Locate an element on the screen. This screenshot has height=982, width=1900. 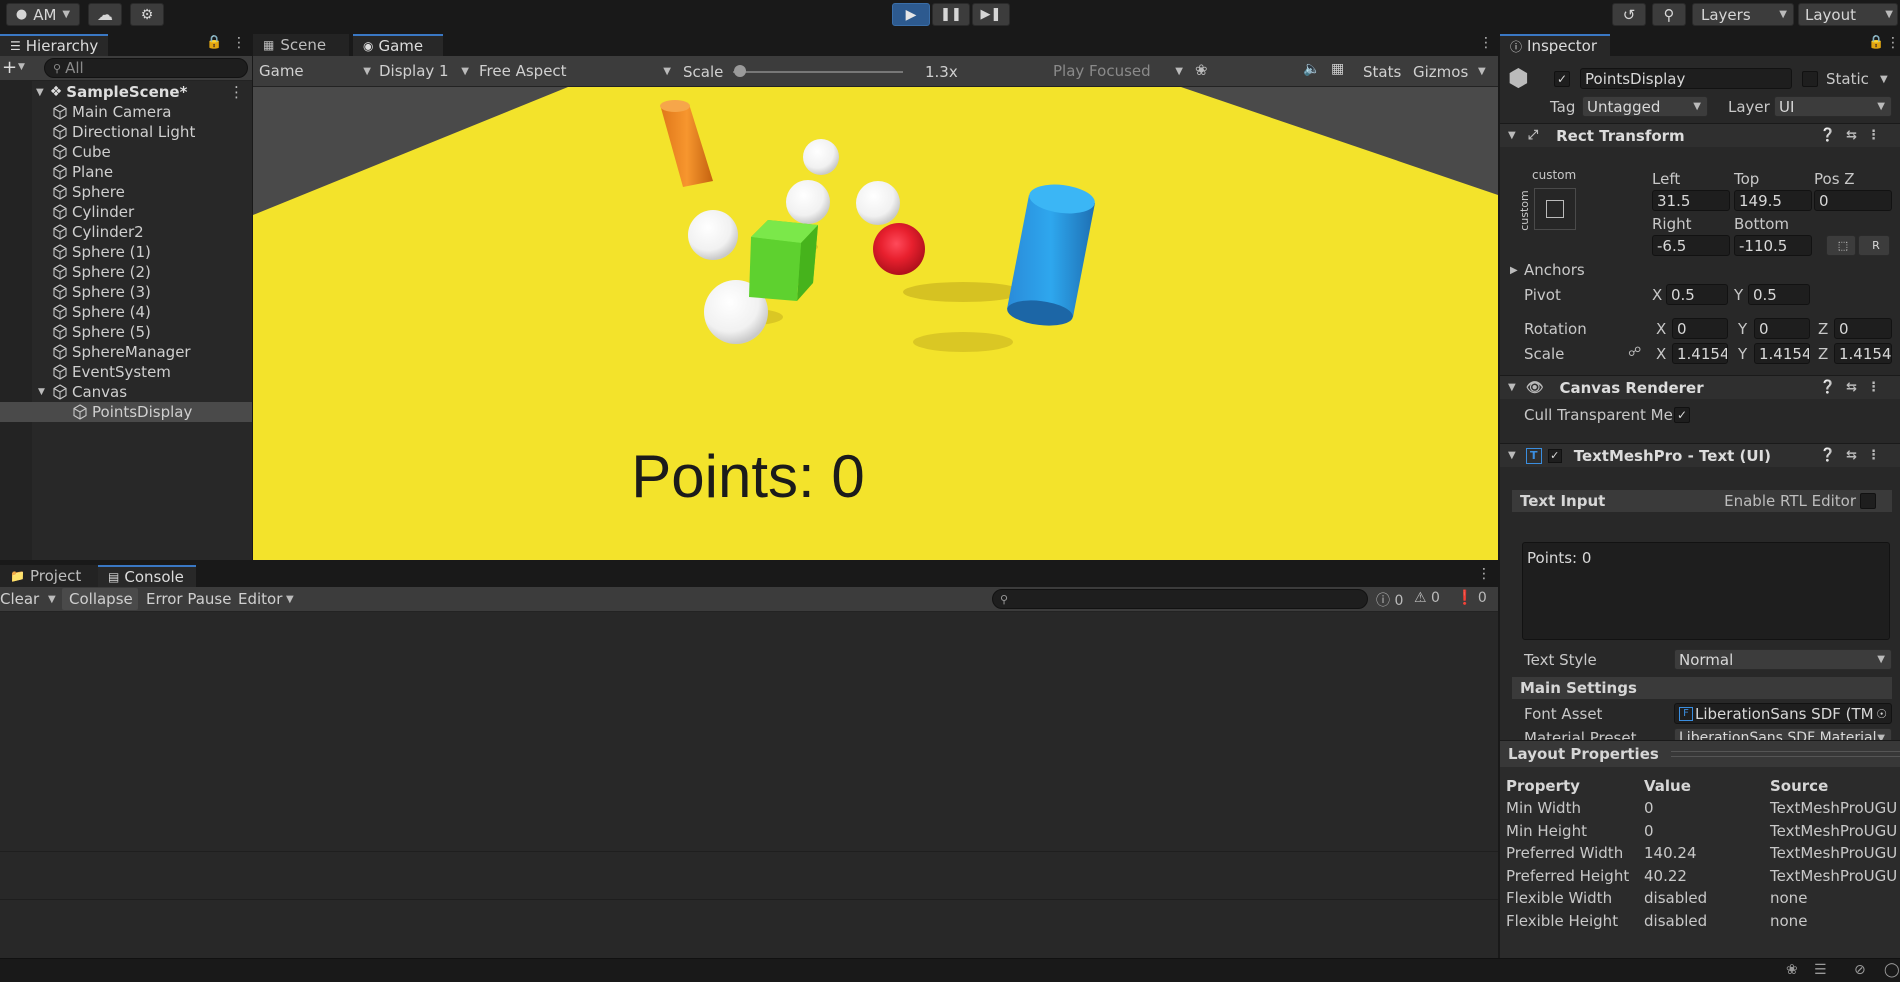
audio-icon: 🔈 is located at coordinates (1311, 69).